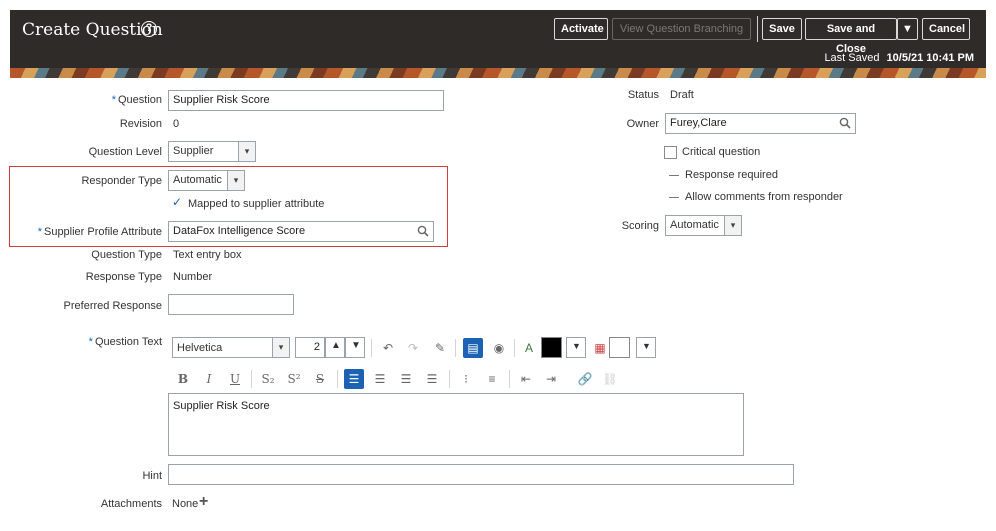  I want to click on responder-type-label: Responder Type, so click(121, 181).